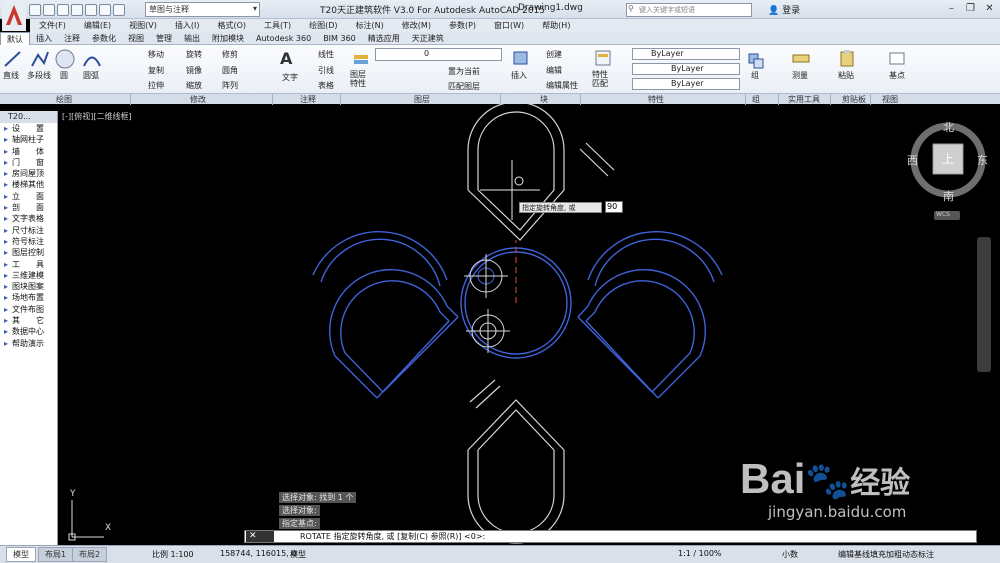 This screenshot has height=563, width=1000. What do you see at coordinates (689, 10) in the screenshot?
I see `search-input: 键入关键字或短语` at bounding box center [689, 10].